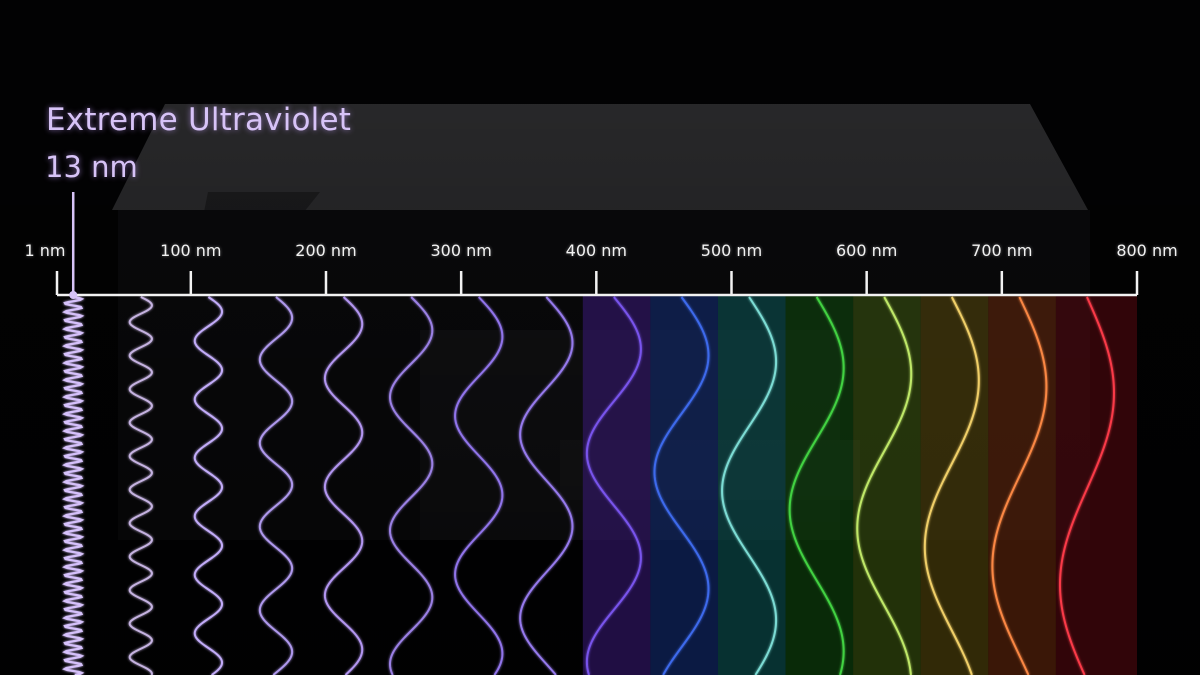 Image resolution: width=1200 pixels, height=675 pixels. What do you see at coordinates (613, 485) in the screenshot?
I see `wave-413nm` at bounding box center [613, 485].